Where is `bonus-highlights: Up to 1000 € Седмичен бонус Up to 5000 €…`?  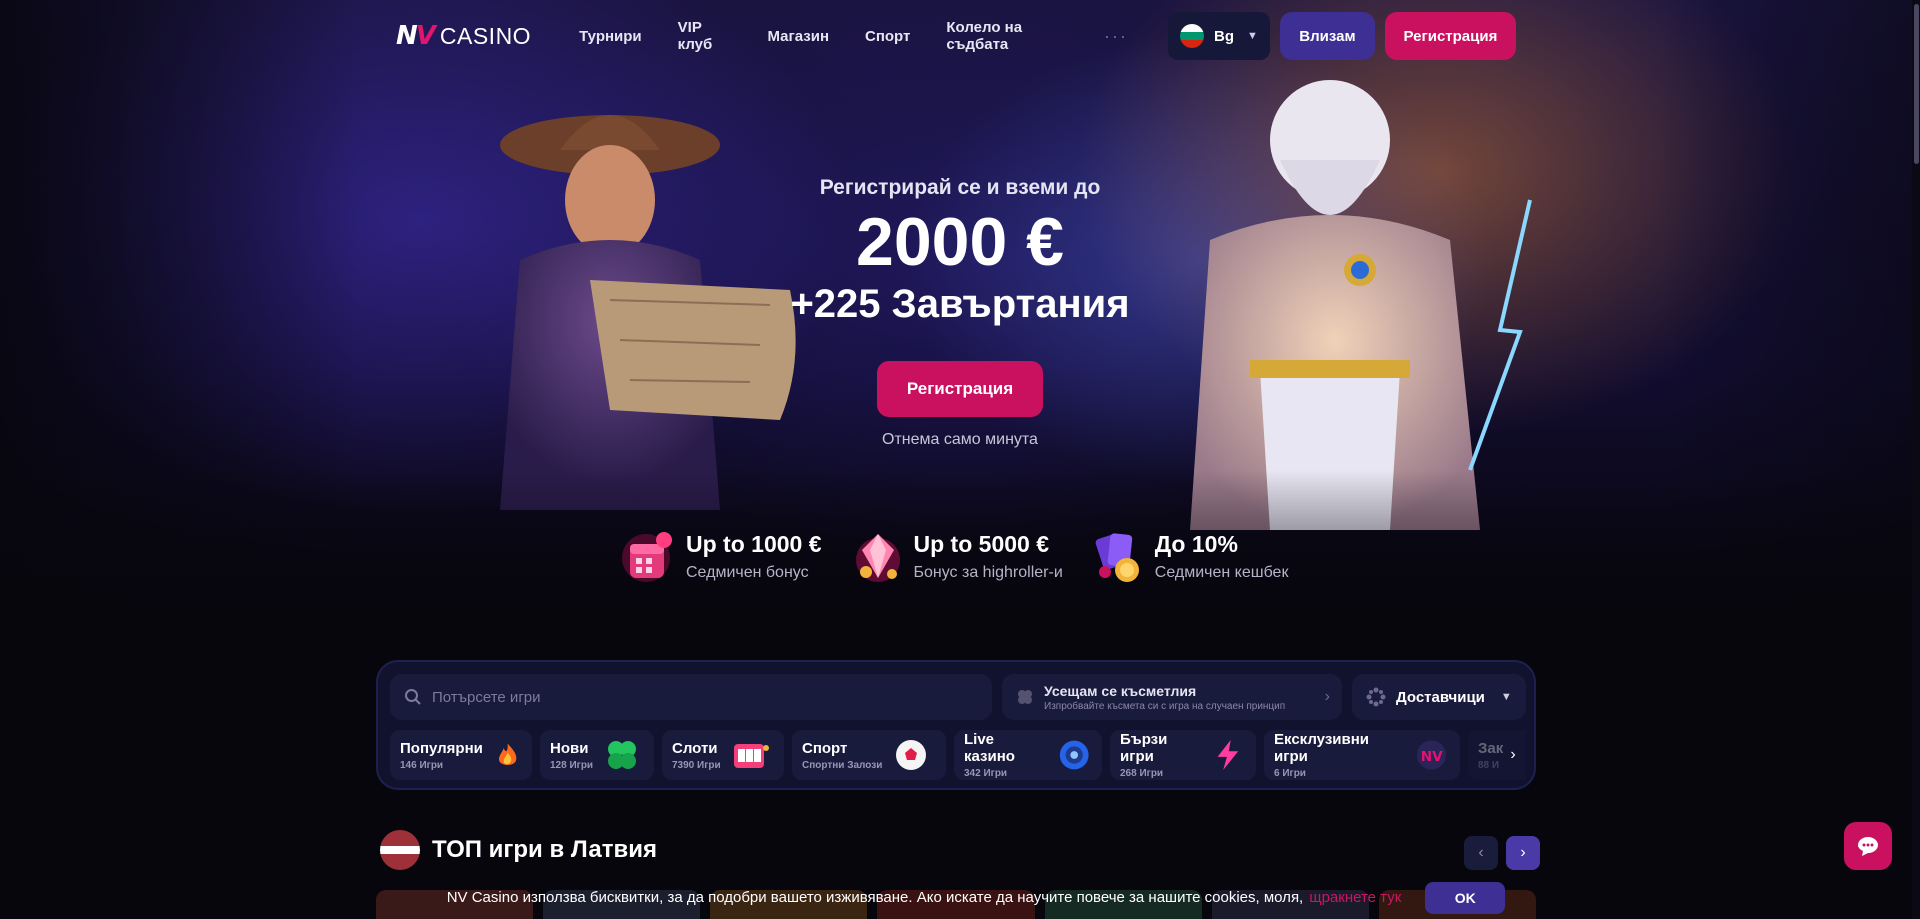 bonus-highlights: Up to 1000 € Седмичен бонус Up to 5000 €… is located at coordinates (970, 556).